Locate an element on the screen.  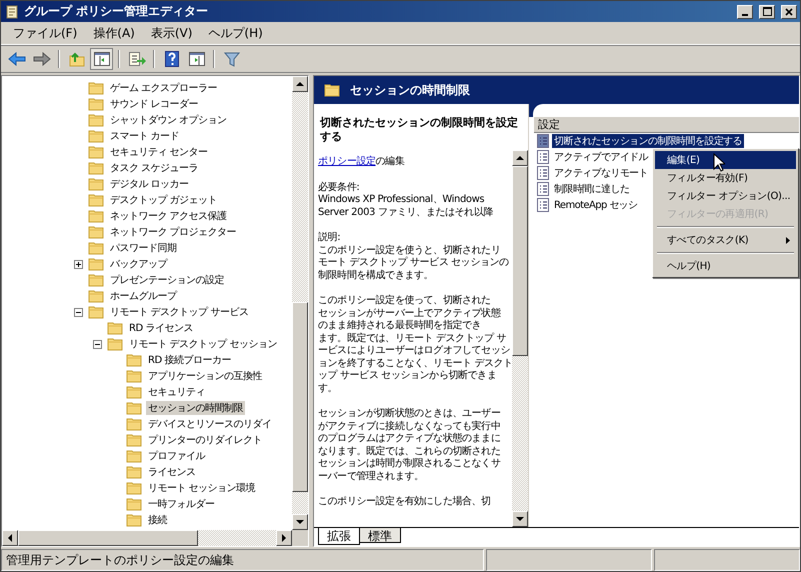
scroll-left-button is located at coordinates (10, 538).